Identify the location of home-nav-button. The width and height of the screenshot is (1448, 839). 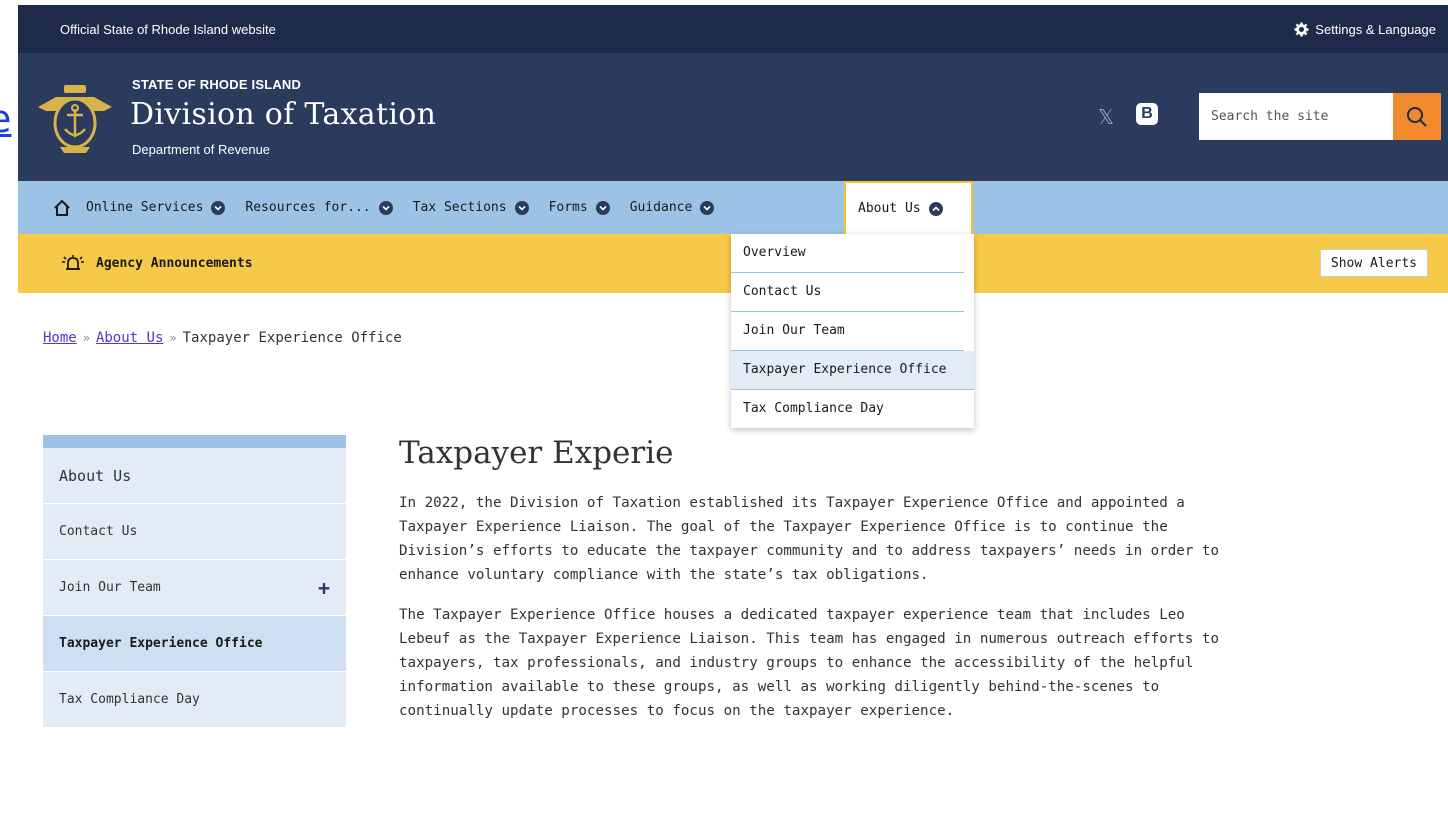
(62, 208).